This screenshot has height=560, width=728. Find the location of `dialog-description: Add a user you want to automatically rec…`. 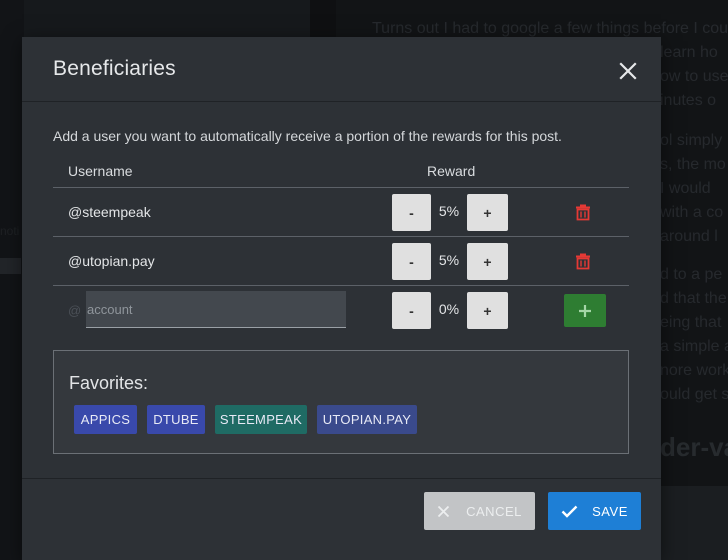

dialog-description: Add a user you want to automatically rec… is located at coordinates (307, 136).